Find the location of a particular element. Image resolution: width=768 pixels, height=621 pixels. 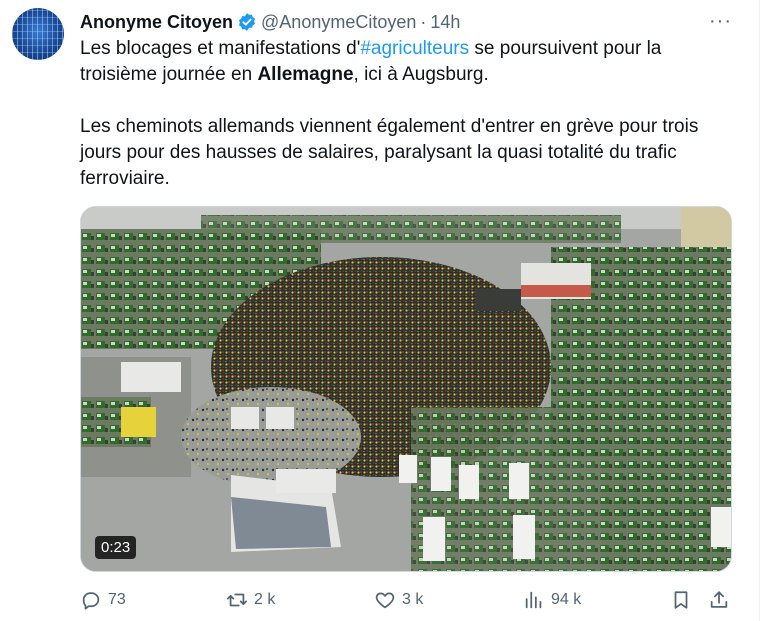

like-count: 3 k is located at coordinates (413, 599).